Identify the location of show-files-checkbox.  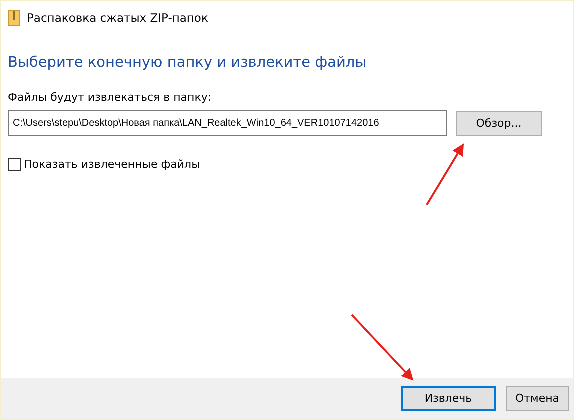
(14, 164).